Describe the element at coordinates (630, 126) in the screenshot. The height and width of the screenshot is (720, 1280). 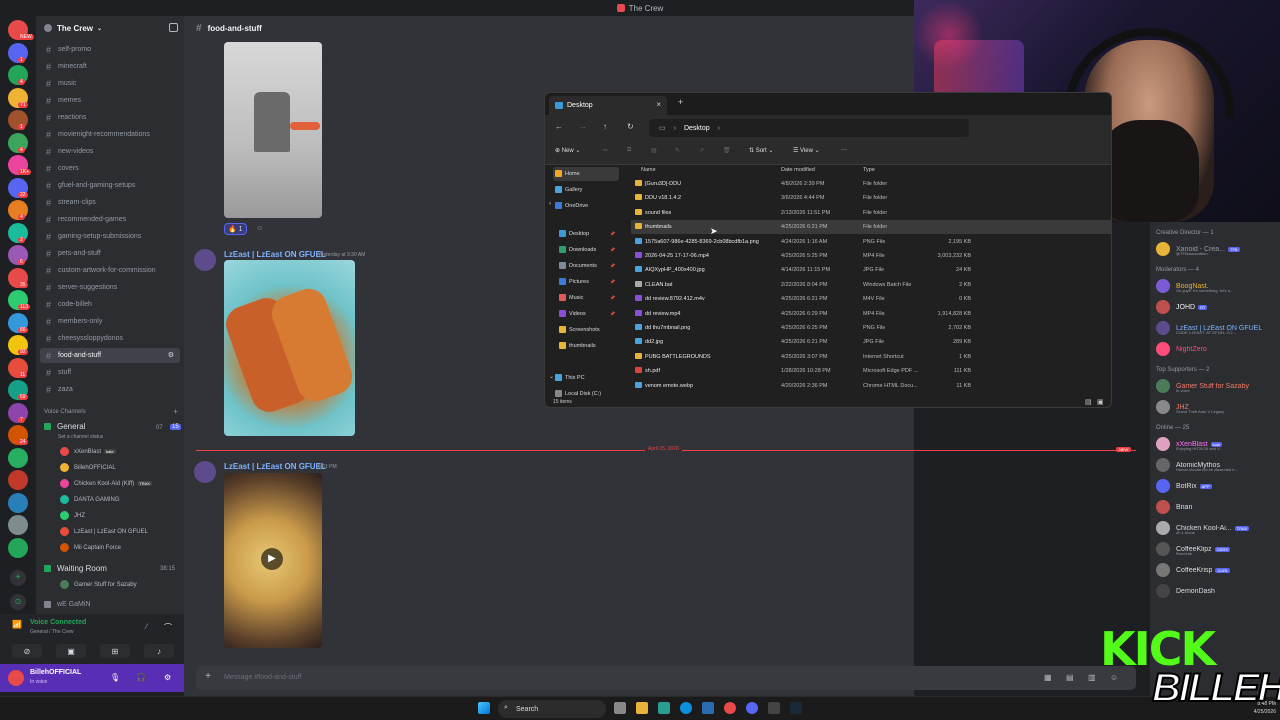
I see `refresh-icon: ↻` at that location.